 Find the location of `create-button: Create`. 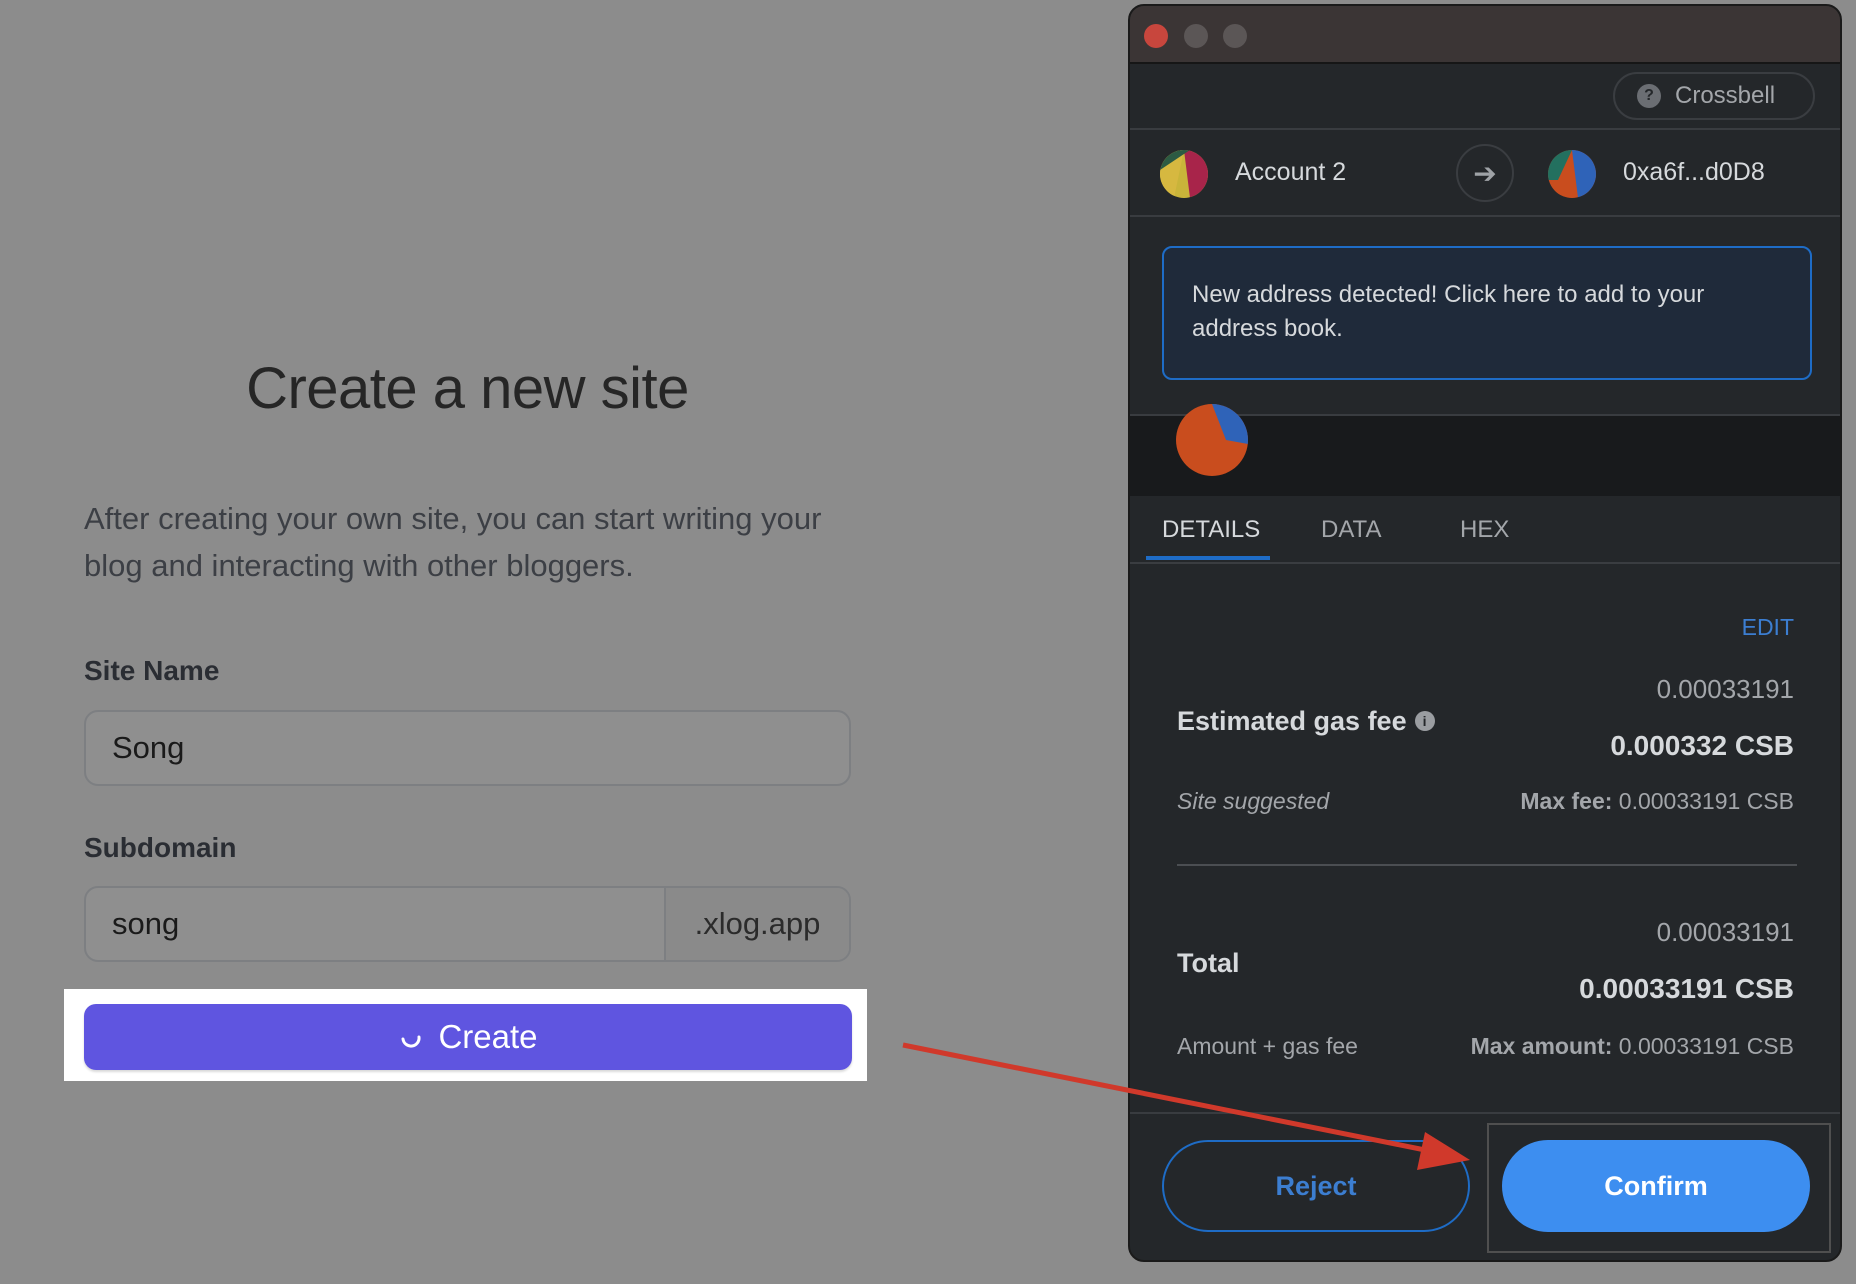

create-button: Create is located at coordinates (468, 1037).